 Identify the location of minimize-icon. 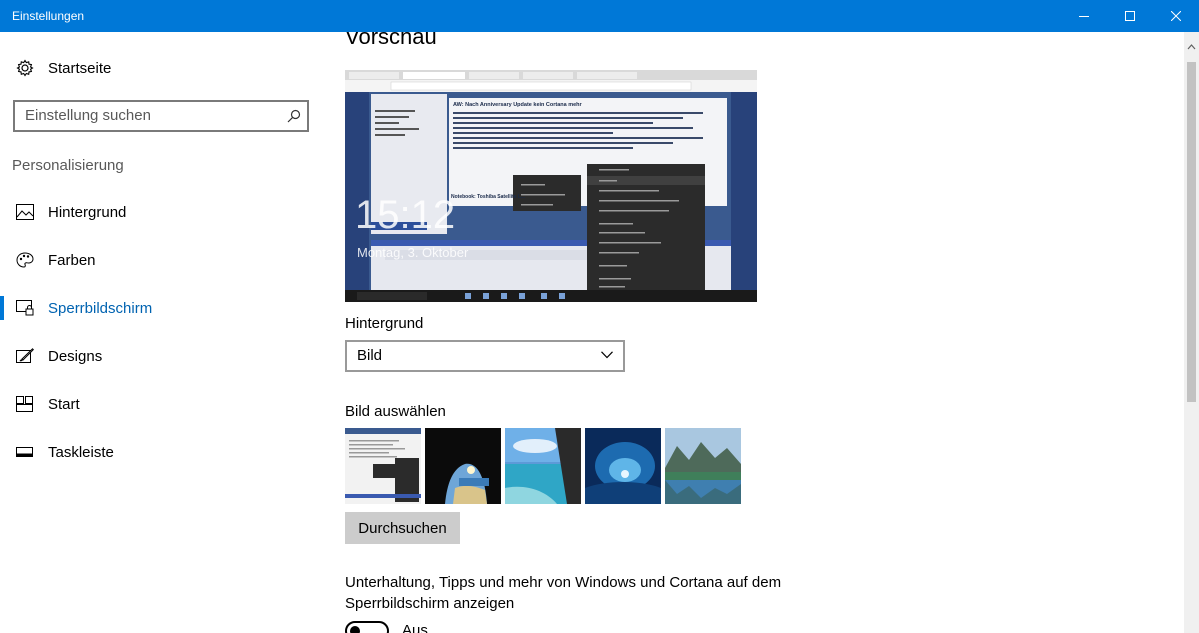
(1084, 16).